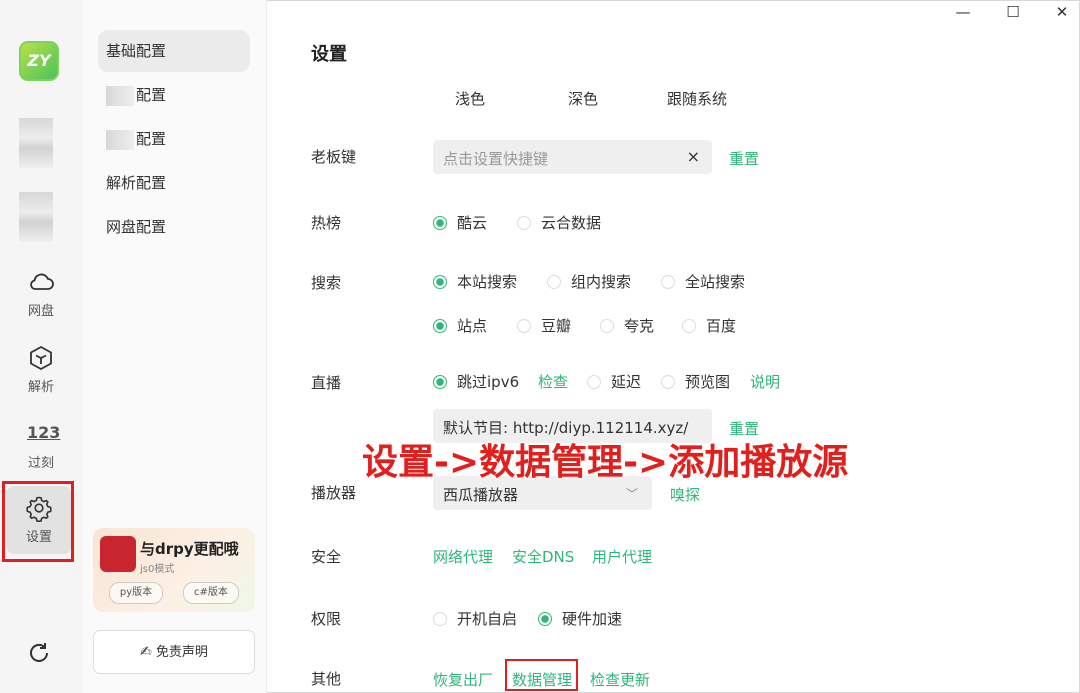 The width and height of the screenshot is (1080, 693). I want to click on boss-key-label: 老板键, so click(334, 157).